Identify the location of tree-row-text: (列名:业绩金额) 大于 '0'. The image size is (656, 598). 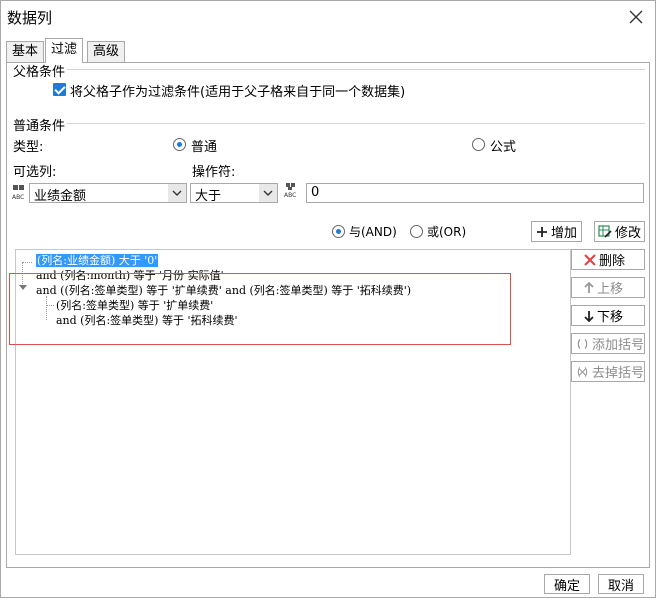
(97, 260).